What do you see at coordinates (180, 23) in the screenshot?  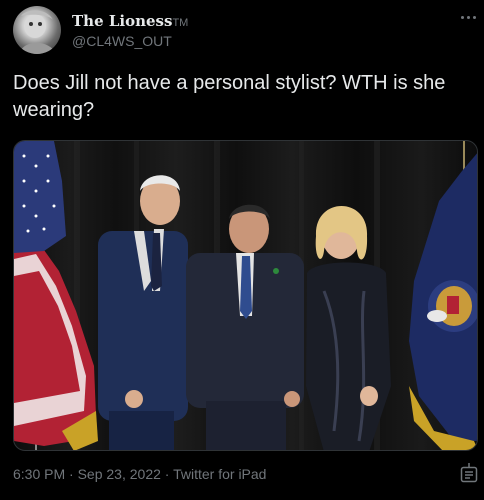 I see `author-name-suffix: TM` at bounding box center [180, 23].